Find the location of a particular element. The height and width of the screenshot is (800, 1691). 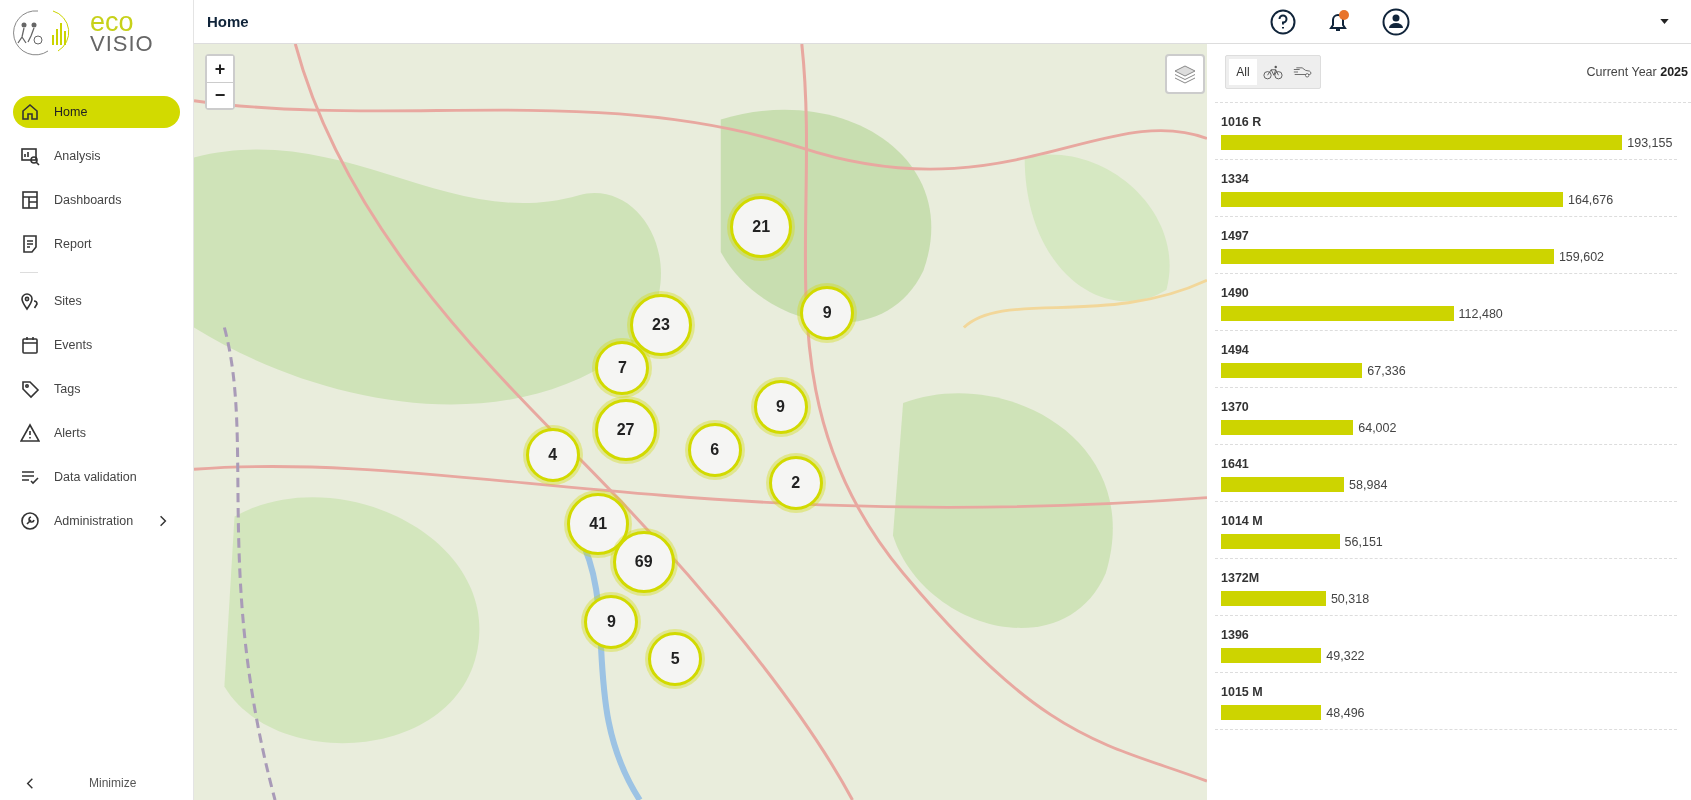

sidebar-item: Events is located at coordinates (96, 345).